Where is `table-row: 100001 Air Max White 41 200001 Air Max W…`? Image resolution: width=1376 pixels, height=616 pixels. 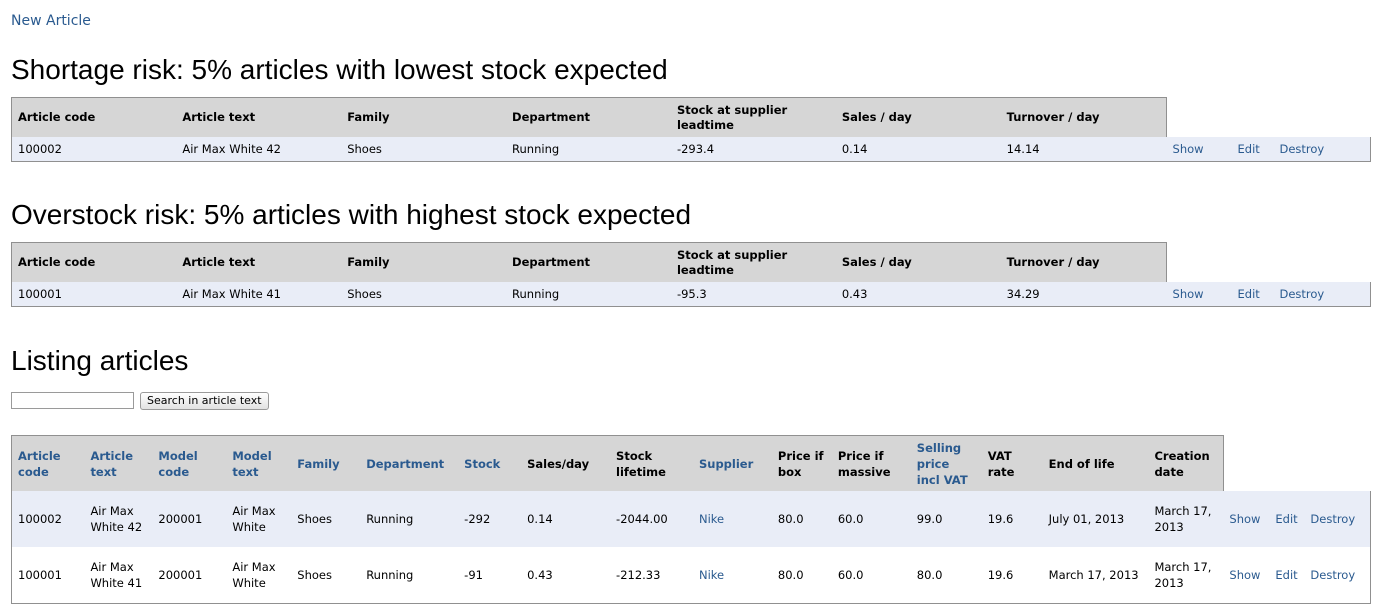
table-row: 100001 Air Max White 41 200001 Air Max W… is located at coordinates (691, 575).